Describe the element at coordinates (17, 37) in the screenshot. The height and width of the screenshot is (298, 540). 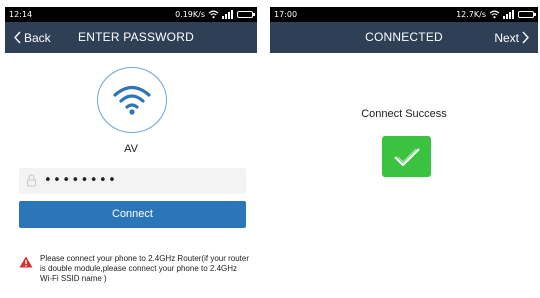
I see `chevron-left-icon` at that location.